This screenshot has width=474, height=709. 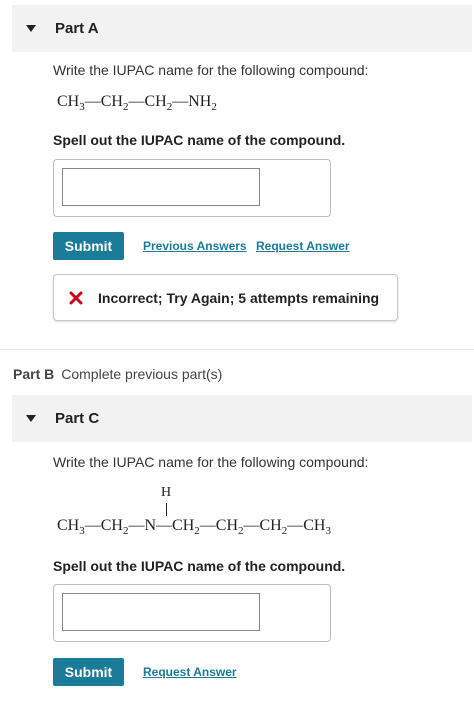 I want to click on formula-group: NH2, so click(x=202, y=103).